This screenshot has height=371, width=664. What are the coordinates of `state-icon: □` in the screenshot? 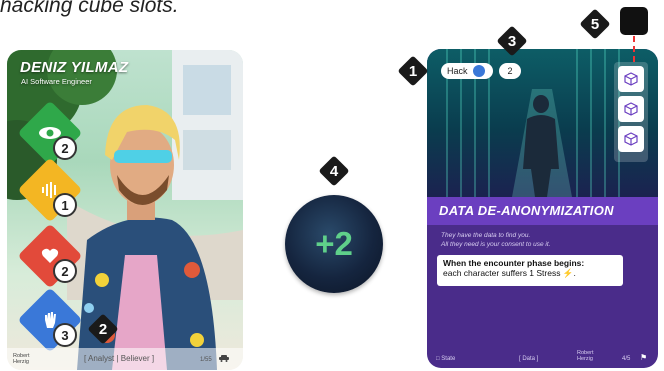 It's located at (438, 359).